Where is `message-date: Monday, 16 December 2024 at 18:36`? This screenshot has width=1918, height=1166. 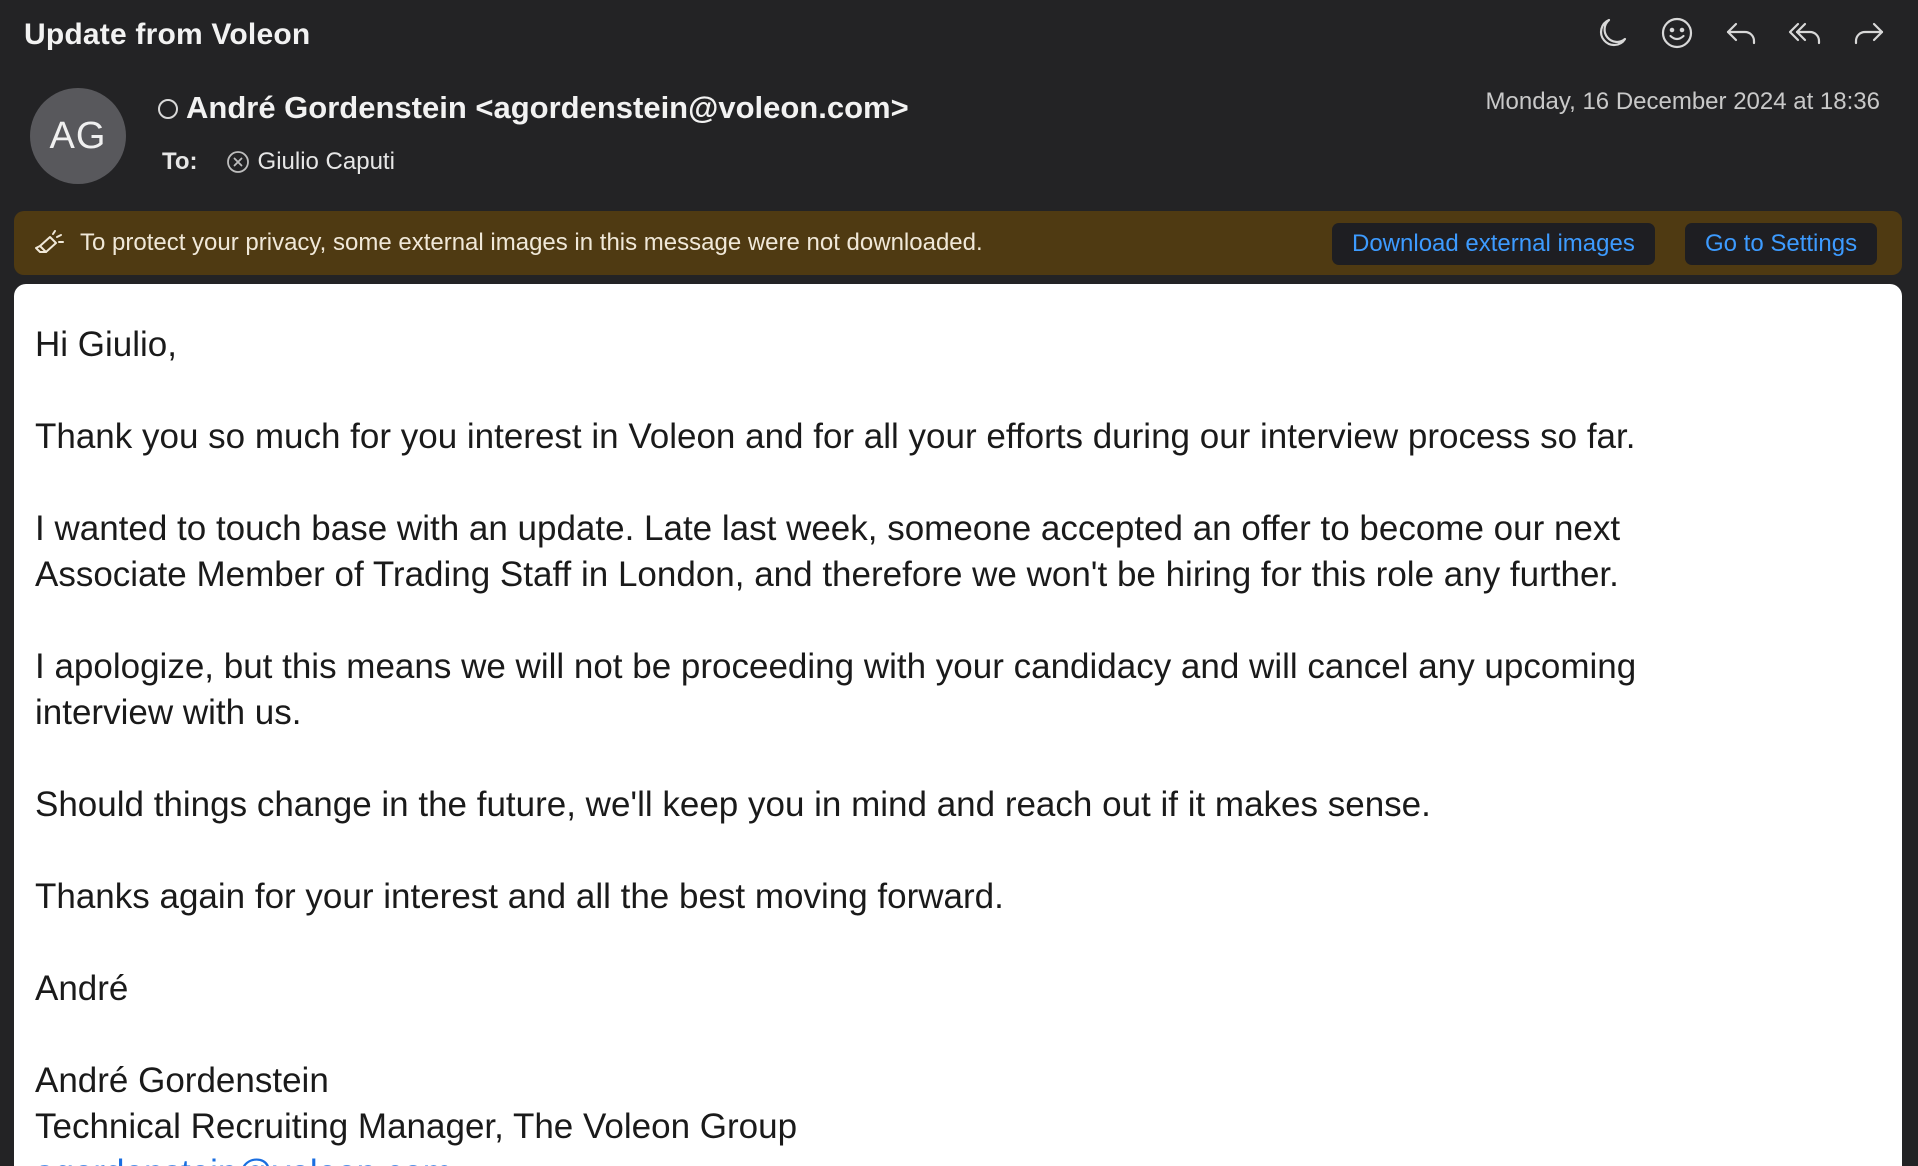 message-date: Monday, 16 December 2024 at 18:36 is located at coordinates (1682, 101).